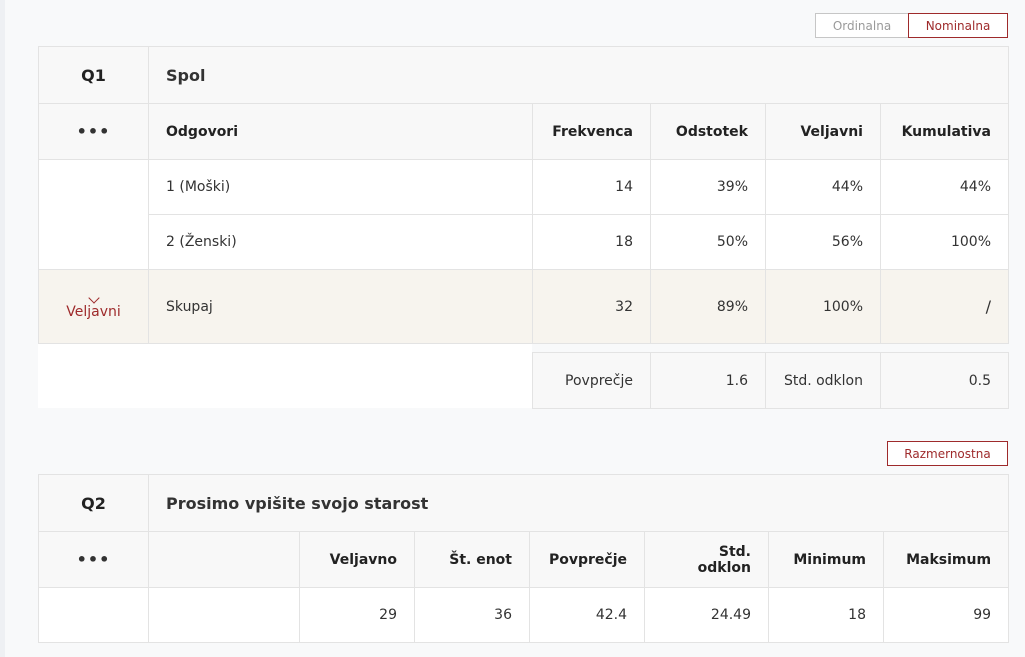 Image resolution: width=1025 pixels, height=657 pixels. What do you see at coordinates (947, 453) in the screenshot?
I see `ratio-toggle-button: Razmernostna` at bounding box center [947, 453].